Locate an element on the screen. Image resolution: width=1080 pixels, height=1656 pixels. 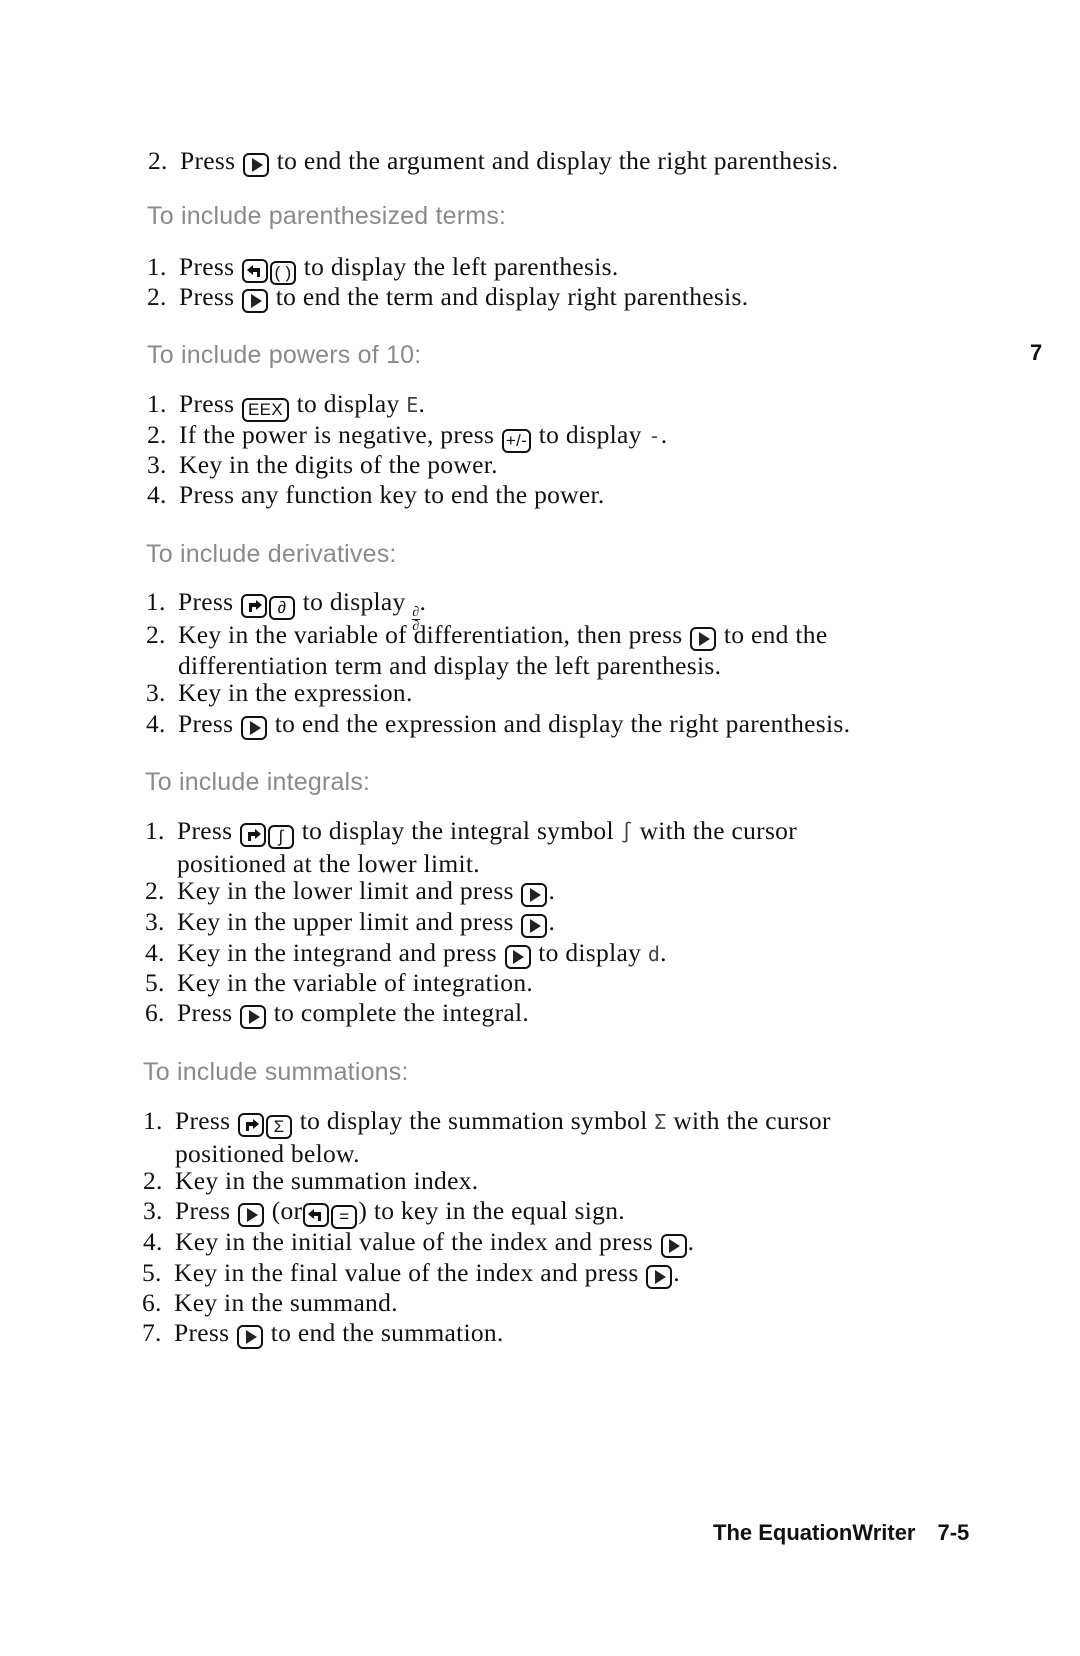
step-text: Press any function key to end the power. is located at coordinates (392, 494).